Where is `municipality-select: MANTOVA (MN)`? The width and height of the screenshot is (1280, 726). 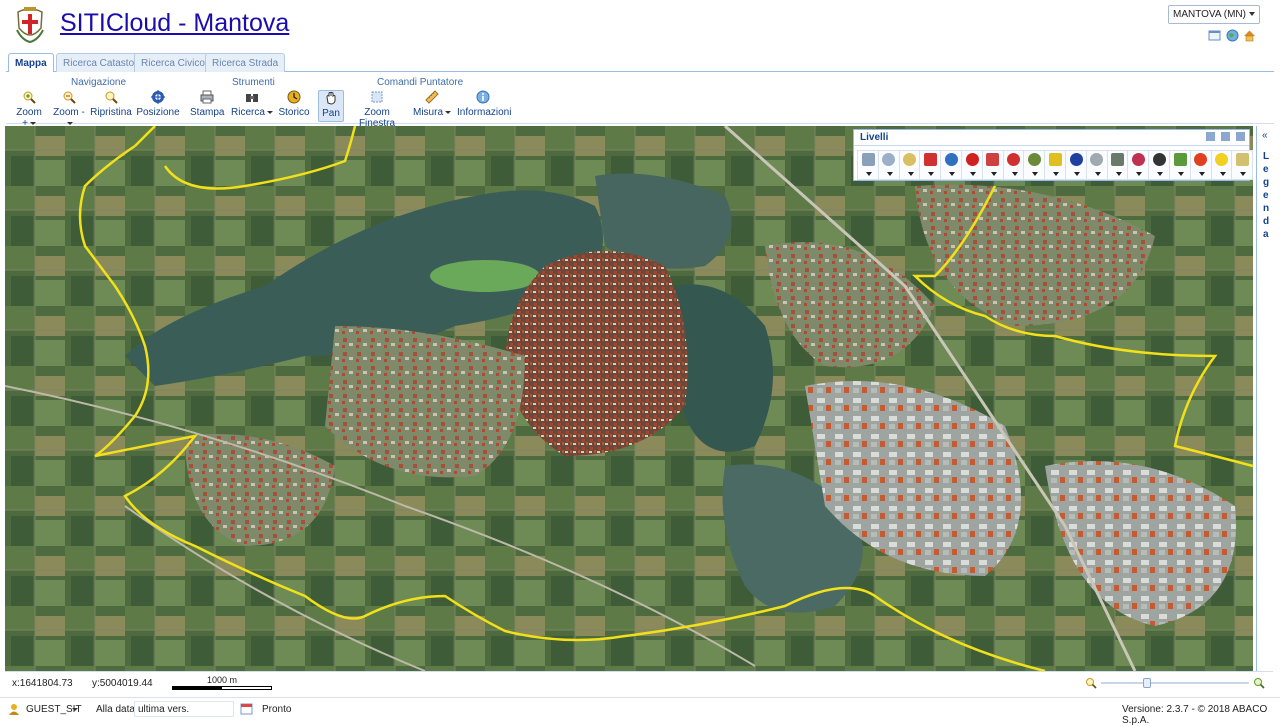 municipality-select: MANTOVA (MN) is located at coordinates (1214, 14).